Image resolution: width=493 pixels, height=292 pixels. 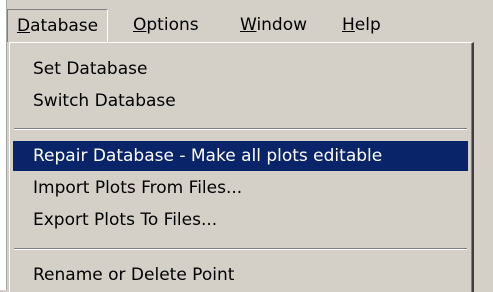 I want to click on menu-help-label: Help, so click(x=361, y=25).